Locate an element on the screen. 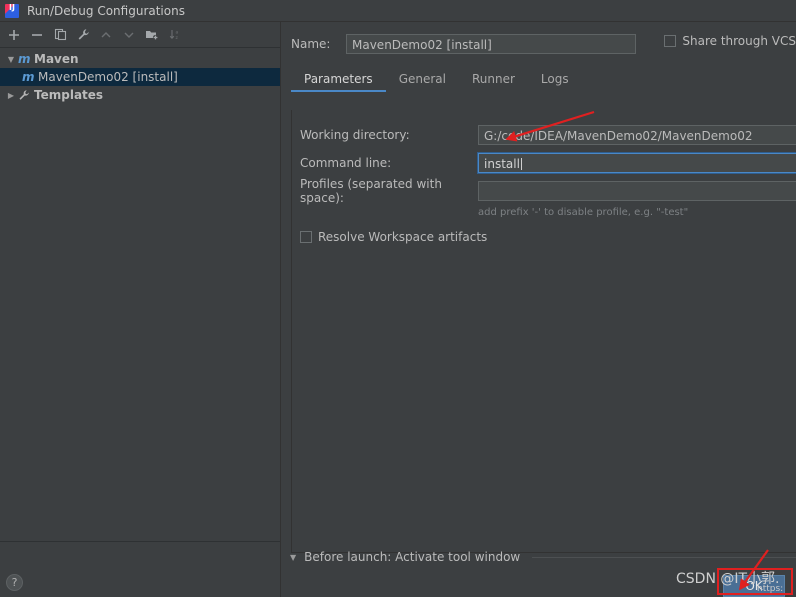  move-down-button is located at coordinates (129, 35).